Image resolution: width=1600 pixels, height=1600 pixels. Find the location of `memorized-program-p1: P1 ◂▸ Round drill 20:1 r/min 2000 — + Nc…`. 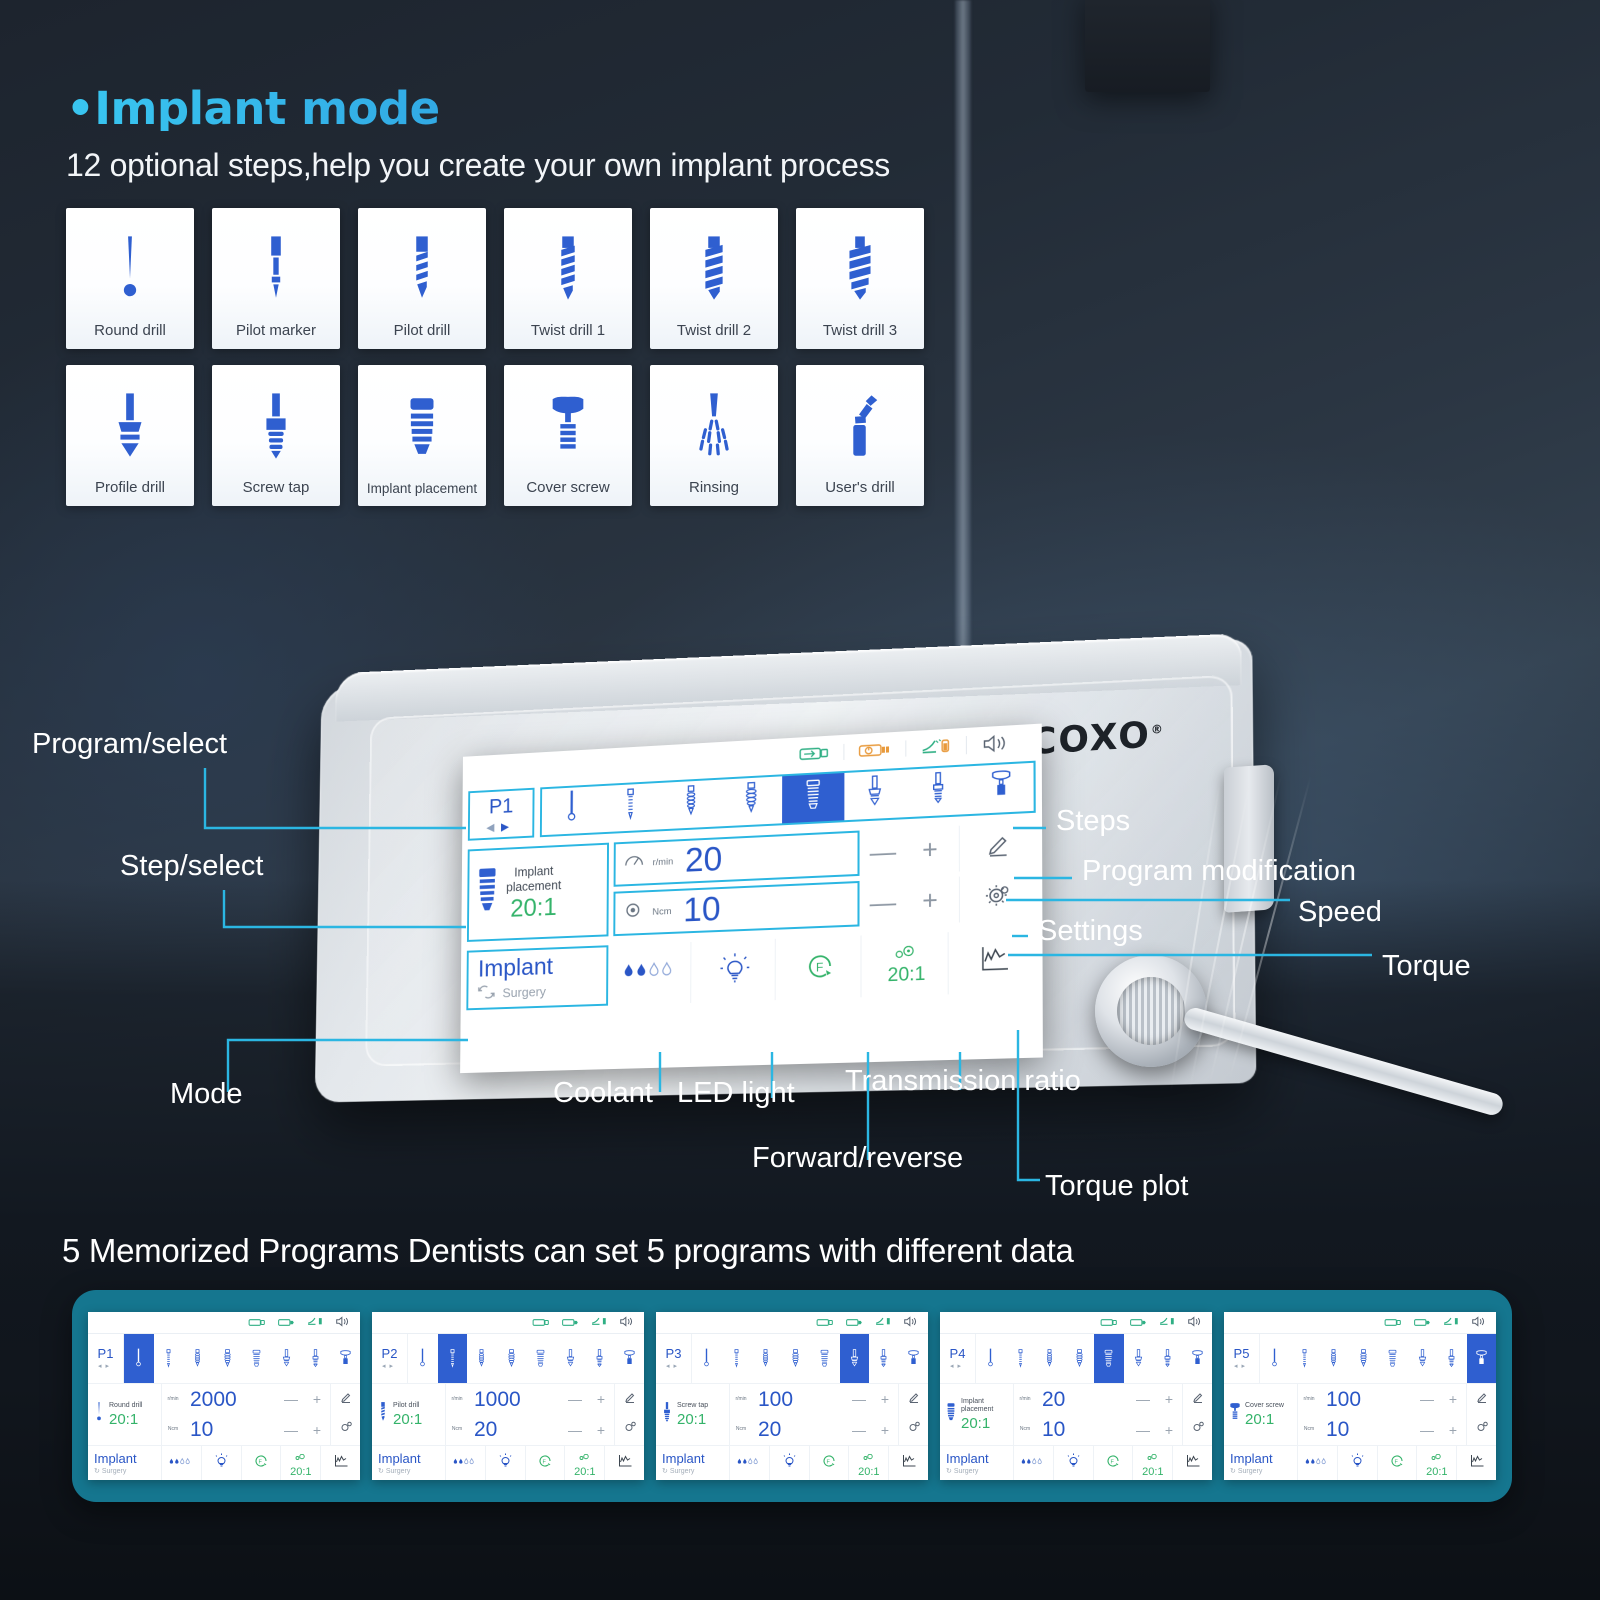

memorized-program-p1: P1 ◂▸ Round drill 20:1 r/min 2000 — + Nc… is located at coordinates (224, 1396).